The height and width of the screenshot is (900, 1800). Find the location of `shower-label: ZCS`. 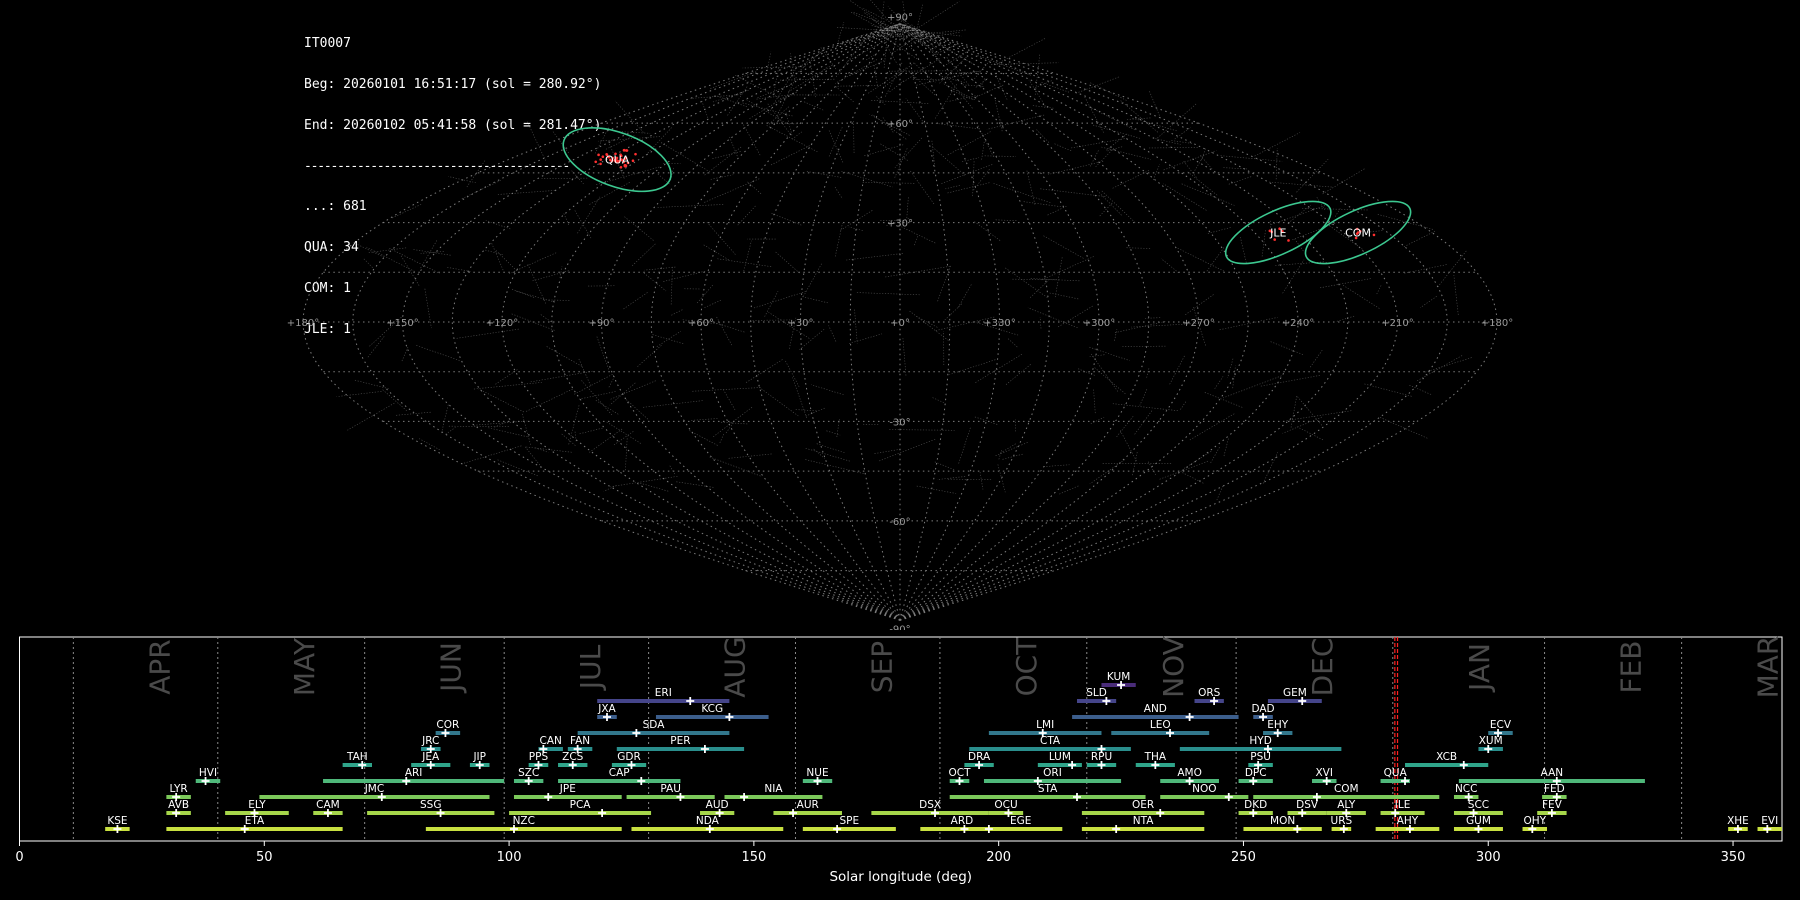

shower-label: ZCS is located at coordinates (573, 757).